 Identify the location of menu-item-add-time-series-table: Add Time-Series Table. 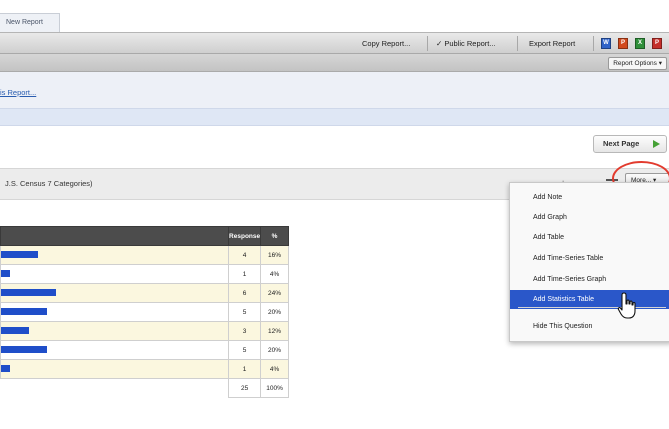
(589, 258).